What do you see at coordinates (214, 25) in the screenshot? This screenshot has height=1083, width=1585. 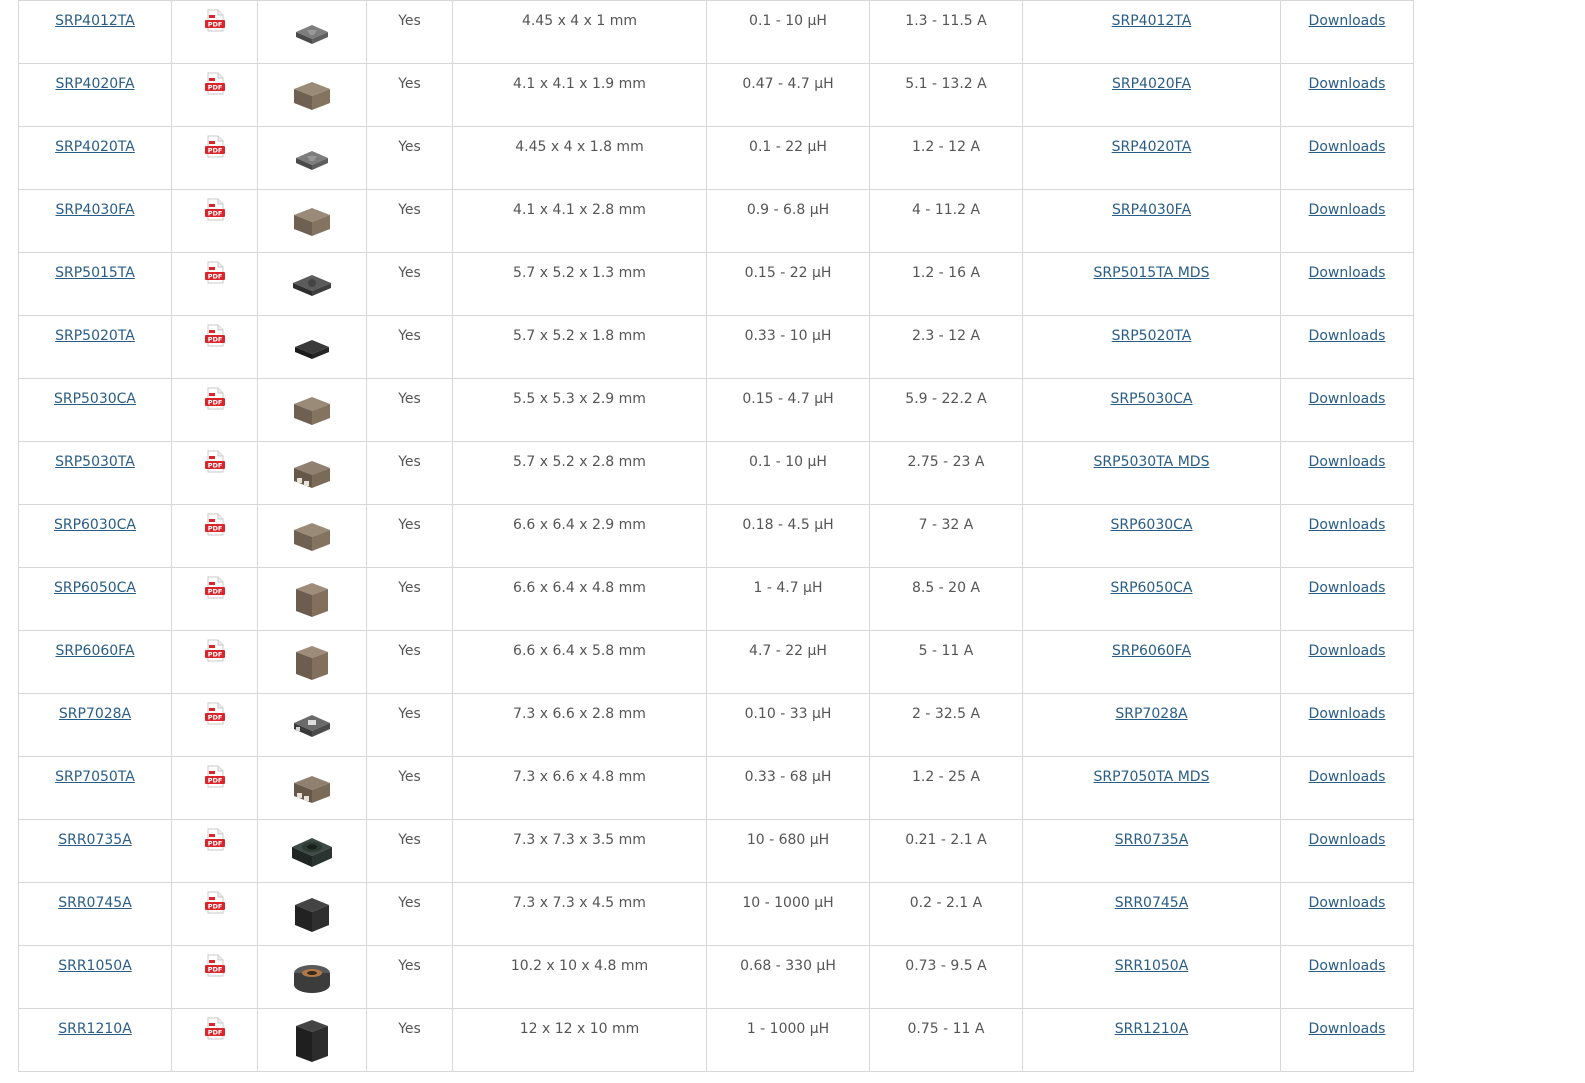 I see `svg-text: PDF` at bounding box center [214, 25].